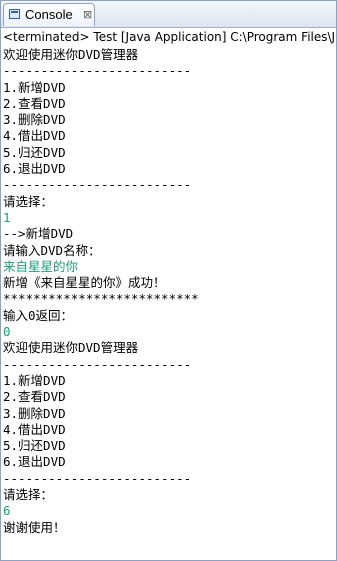 This screenshot has width=337, height=561. What do you see at coordinates (87, 15) in the screenshot?
I see `close-icon: ⊠` at bounding box center [87, 15].